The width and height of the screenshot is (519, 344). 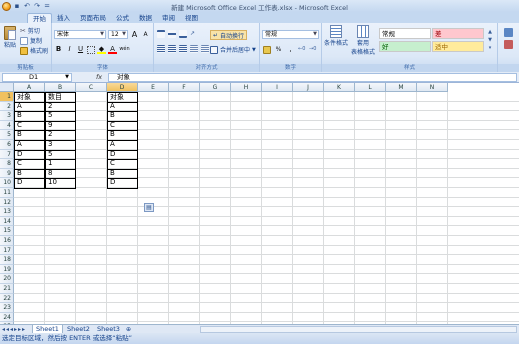 I want to click on row-header-8: 8, so click(x=7, y=164).